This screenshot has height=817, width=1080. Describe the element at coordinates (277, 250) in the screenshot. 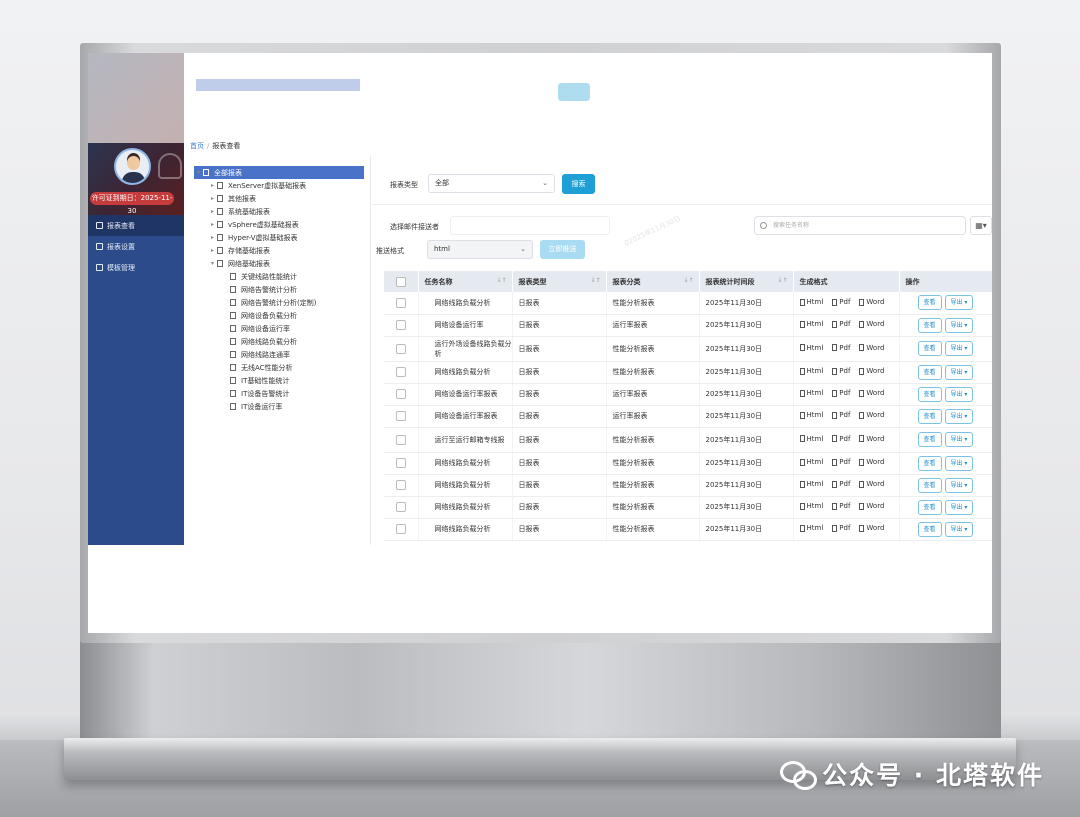

I see `tree-node-group: ▸ 存储基础报表` at that location.